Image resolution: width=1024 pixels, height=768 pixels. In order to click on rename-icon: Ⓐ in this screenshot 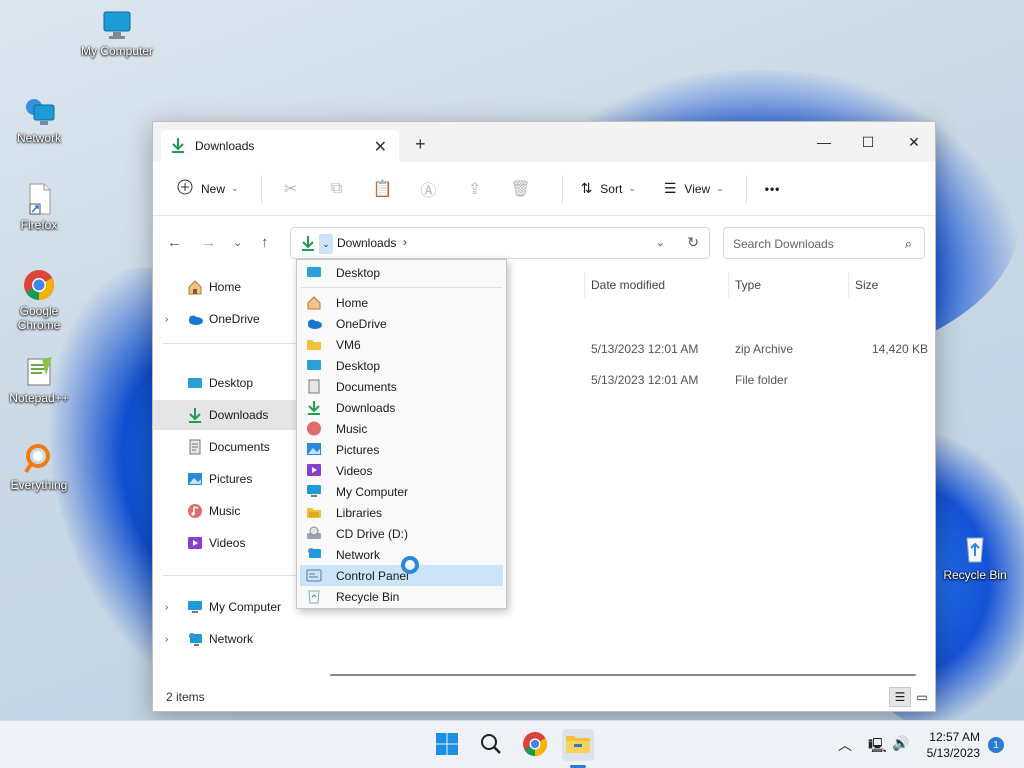, I will do `click(429, 189)`.